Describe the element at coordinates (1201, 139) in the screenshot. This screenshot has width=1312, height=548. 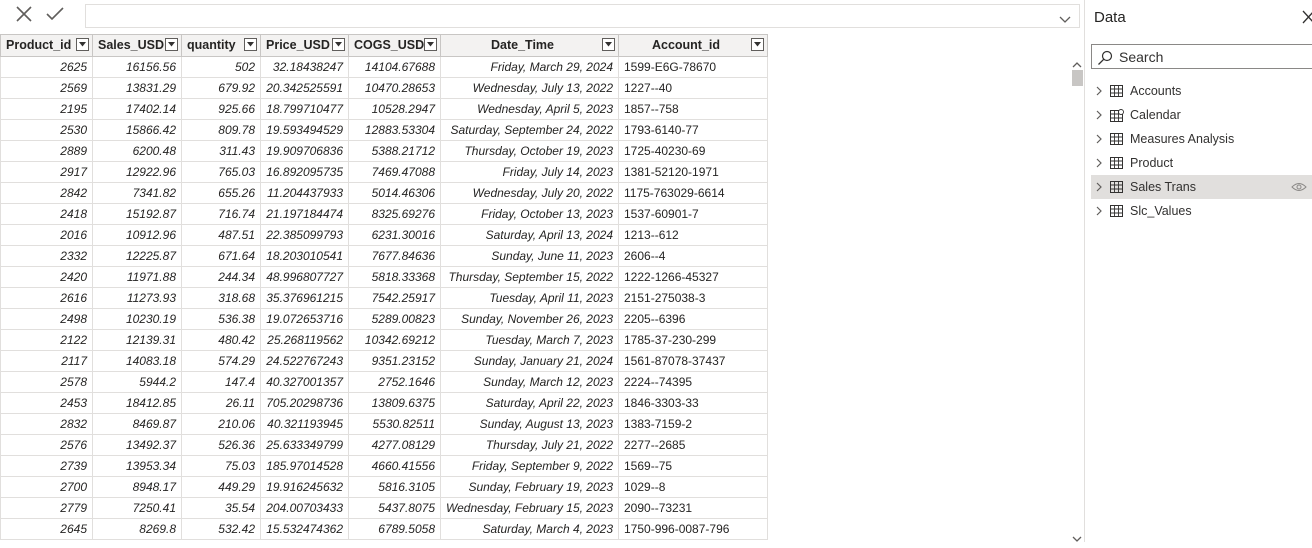
I see `tree-item-measures-analysis: Measures Analysis` at that location.